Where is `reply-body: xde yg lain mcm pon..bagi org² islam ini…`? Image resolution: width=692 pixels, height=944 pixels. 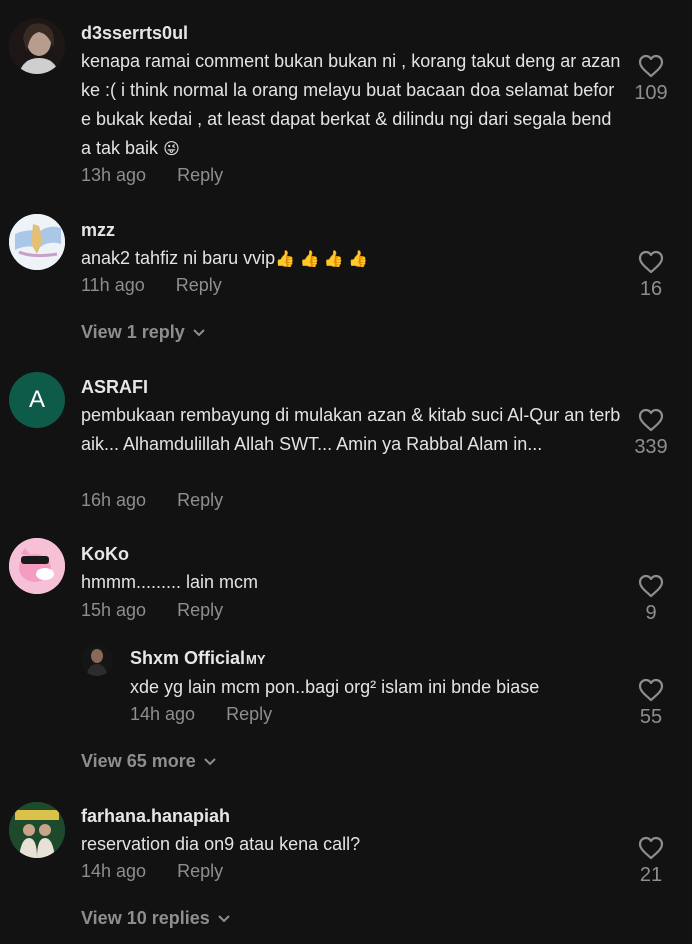
reply-body: xde yg lain mcm pon..bagi org² islam ini… is located at coordinates (335, 687).